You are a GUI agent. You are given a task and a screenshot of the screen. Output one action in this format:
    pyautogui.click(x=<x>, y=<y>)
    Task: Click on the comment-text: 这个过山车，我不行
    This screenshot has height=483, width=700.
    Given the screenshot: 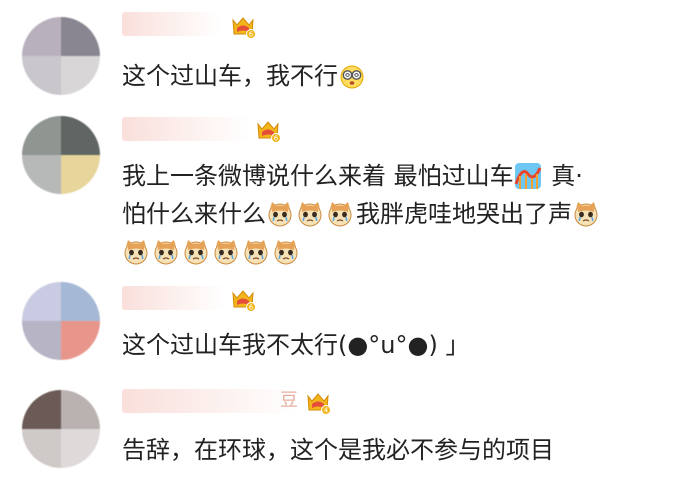 What is the action you would take?
    pyautogui.click(x=245, y=76)
    